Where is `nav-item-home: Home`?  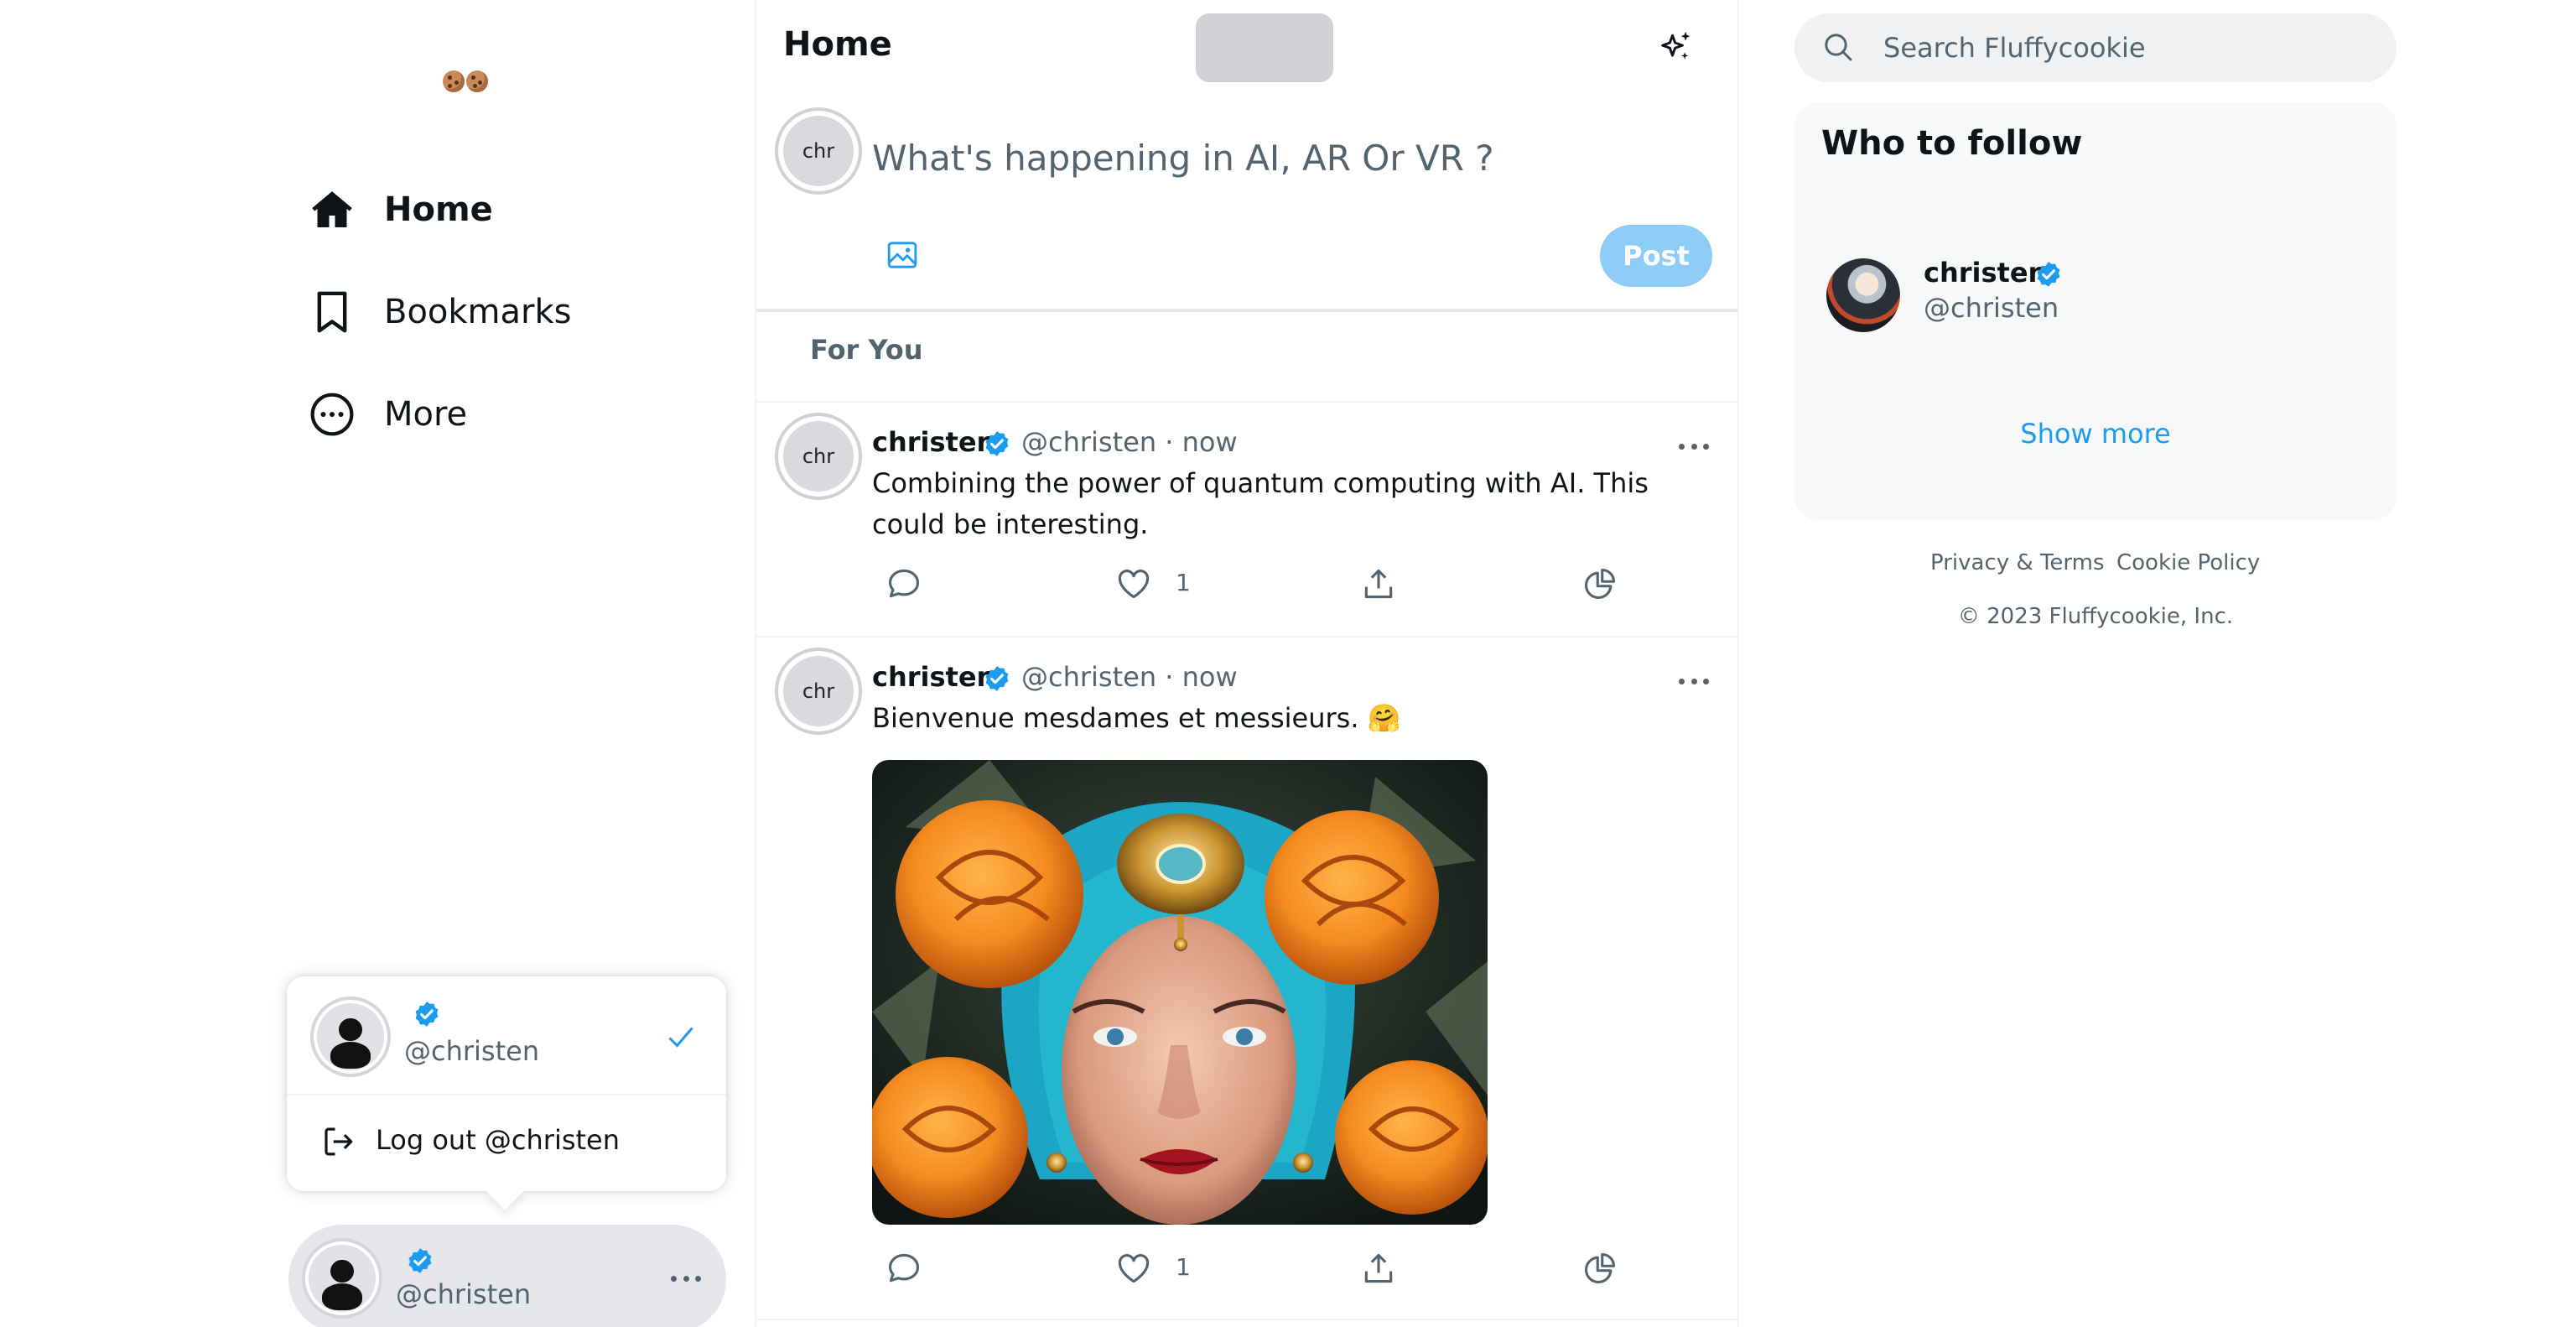 nav-item-home: Home is located at coordinates (401, 209).